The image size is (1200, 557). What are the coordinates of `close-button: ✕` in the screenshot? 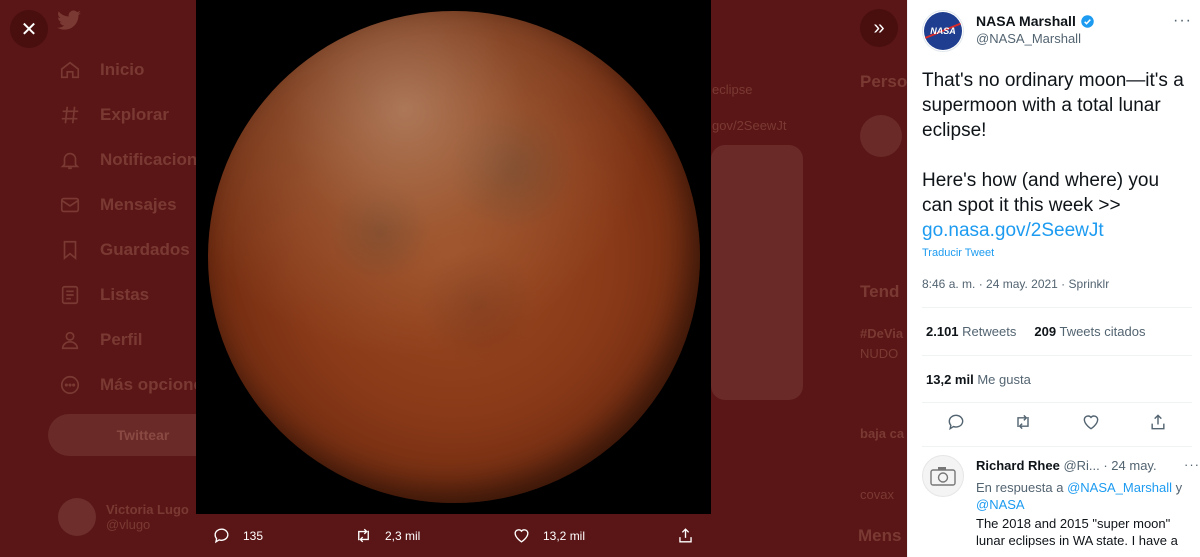 It's located at (29, 29).